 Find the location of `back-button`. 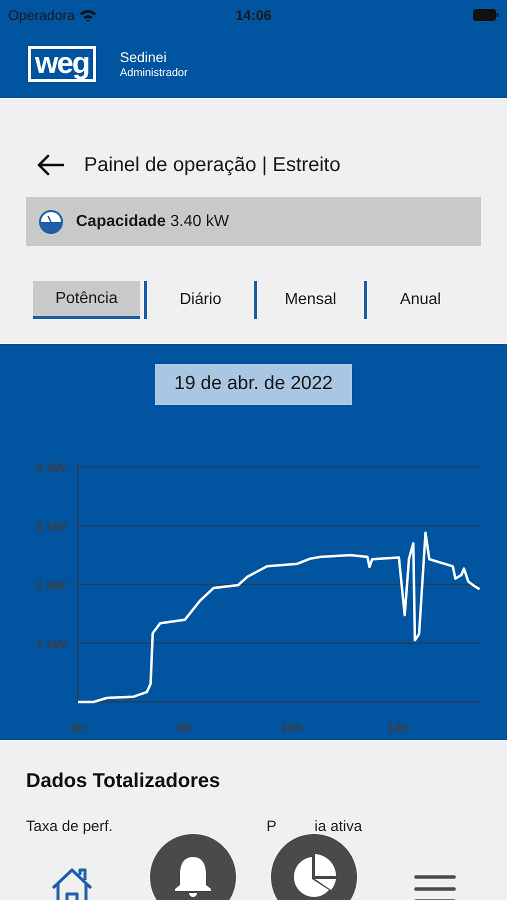

back-button is located at coordinates (50, 165).